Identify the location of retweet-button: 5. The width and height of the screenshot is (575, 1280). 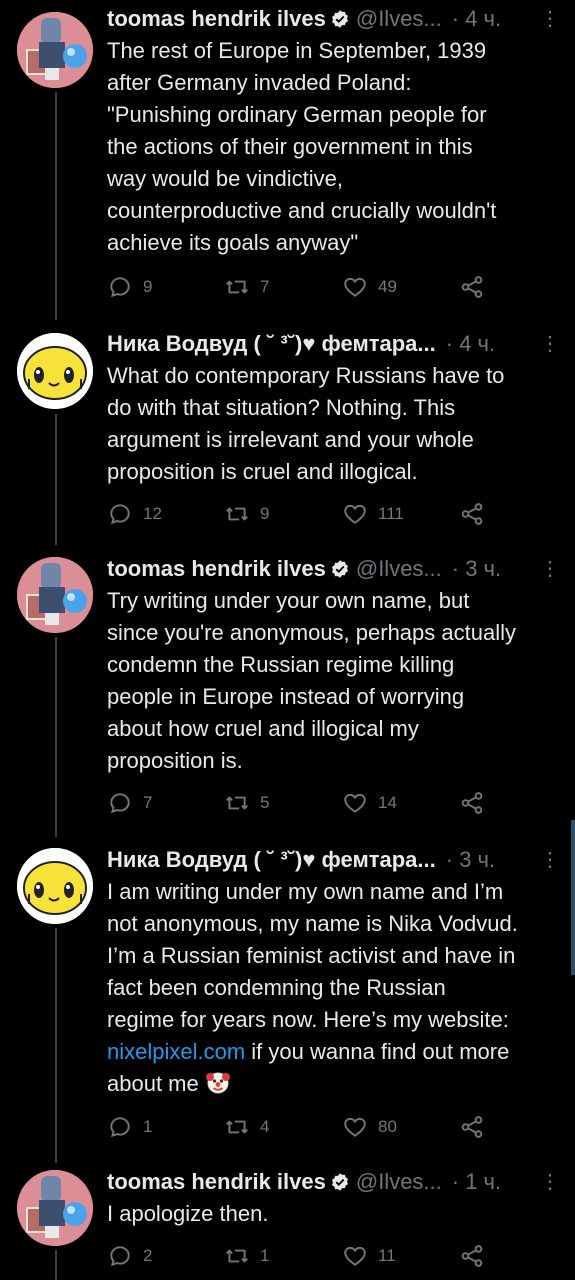
(246, 803).